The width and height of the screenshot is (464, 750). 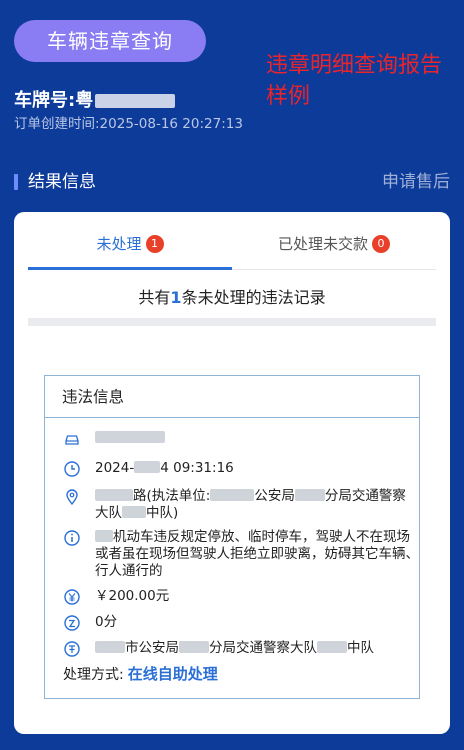 I want to click on behavior-mask, so click(x=104, y=536).